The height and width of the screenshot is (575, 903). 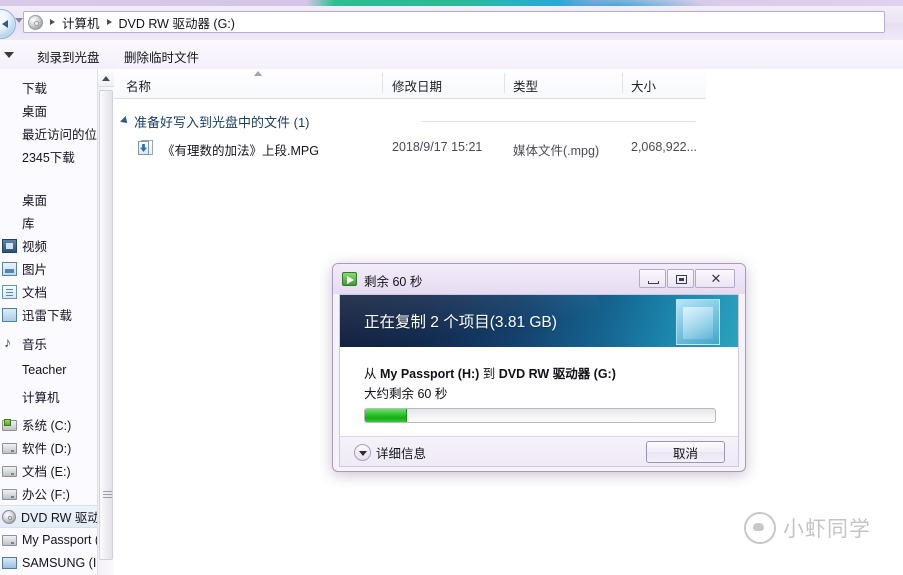 I want to click on dialog-title: 剩余 60 秒, so click(x=393, y=282).